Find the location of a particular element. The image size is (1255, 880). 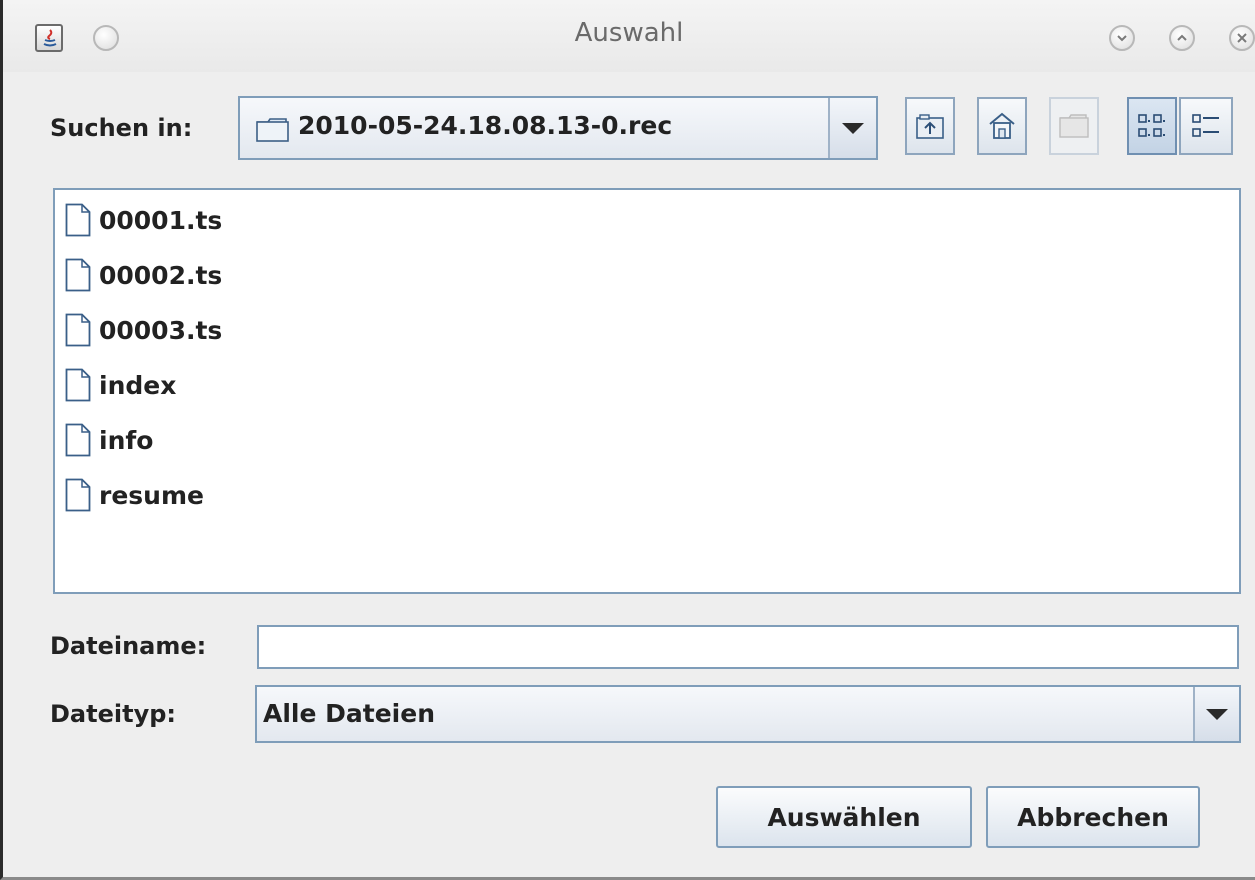

look-in-combo: 2010-05-24.18.08.13-0.rec is located at coordinates (558, 128).